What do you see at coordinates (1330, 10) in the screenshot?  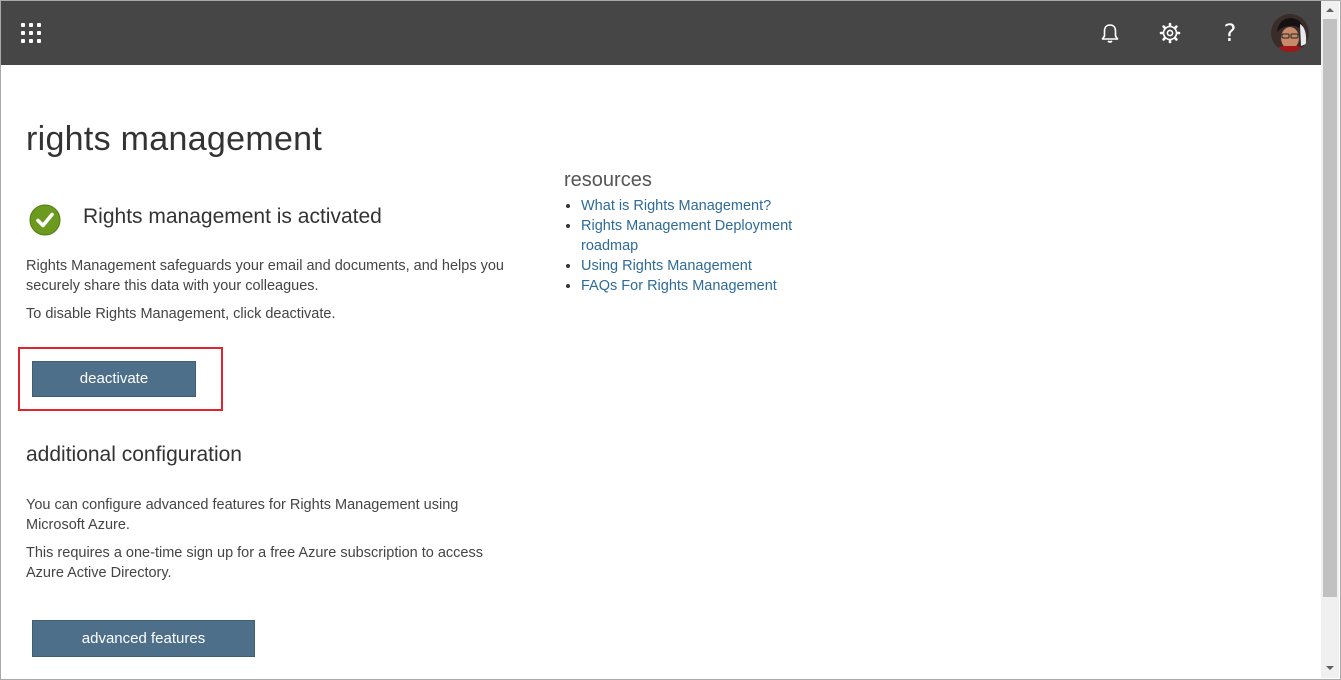 I see `scroll-up-arrow-icon` at bounding box center [1330, 10].